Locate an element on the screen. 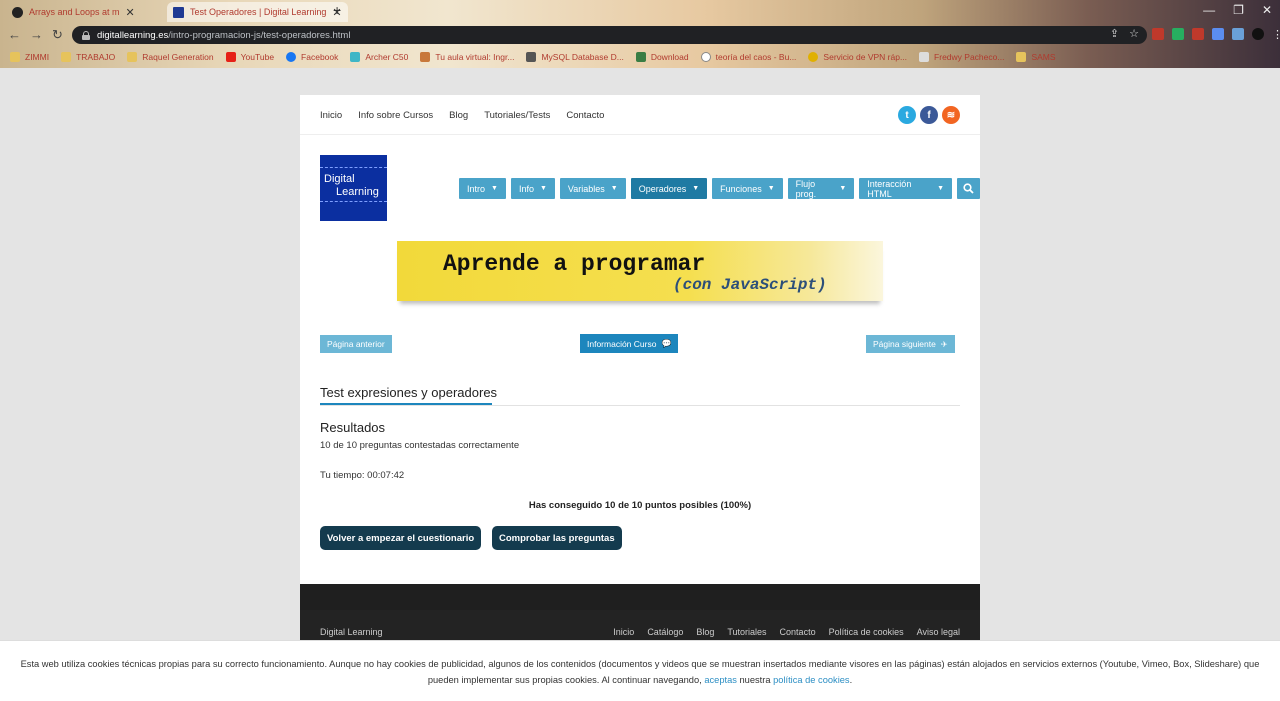  back-icon: ← is located at coordinates (14, 34).